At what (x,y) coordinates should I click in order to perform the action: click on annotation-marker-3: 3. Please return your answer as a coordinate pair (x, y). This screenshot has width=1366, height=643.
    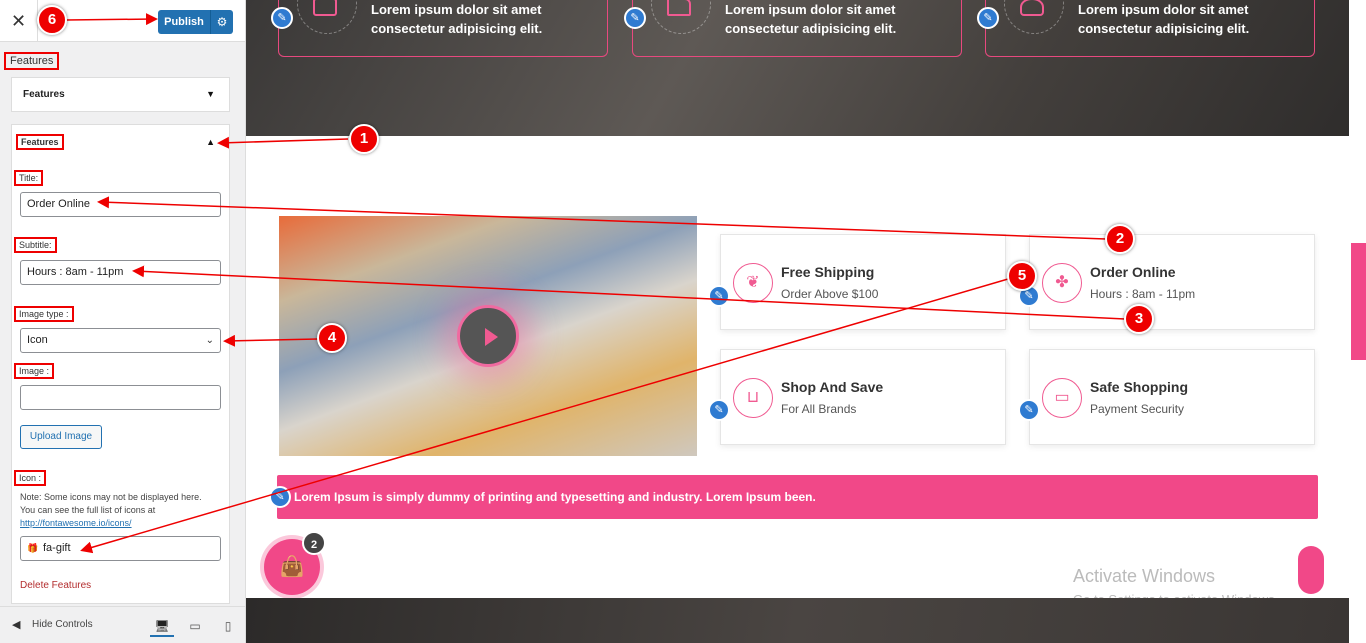
    Looking at the image, I should click on (1139, 319).